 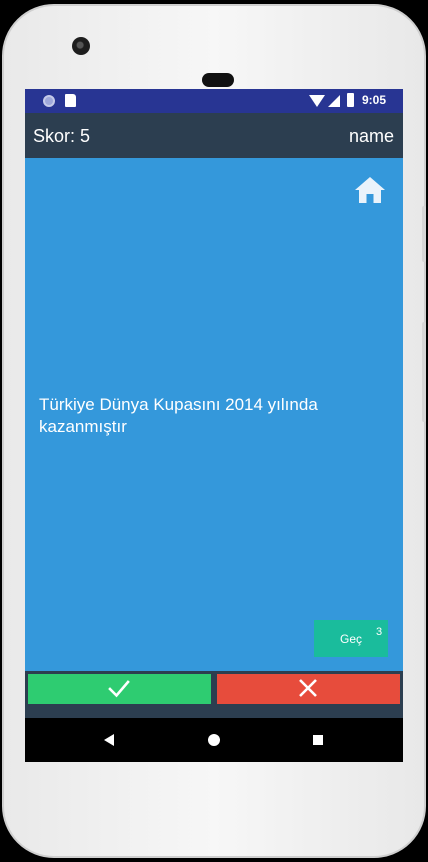 I want to click on false-button, so click(x=308, y=689).